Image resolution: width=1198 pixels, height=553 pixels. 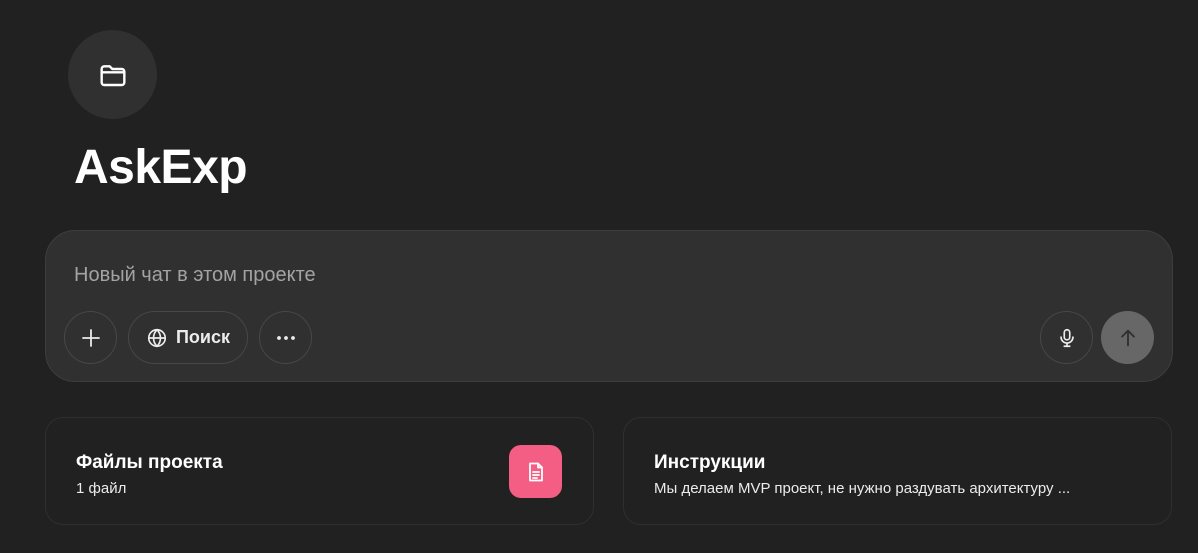 I want to click on search-button: Поиск, so click(x=188, y=337).